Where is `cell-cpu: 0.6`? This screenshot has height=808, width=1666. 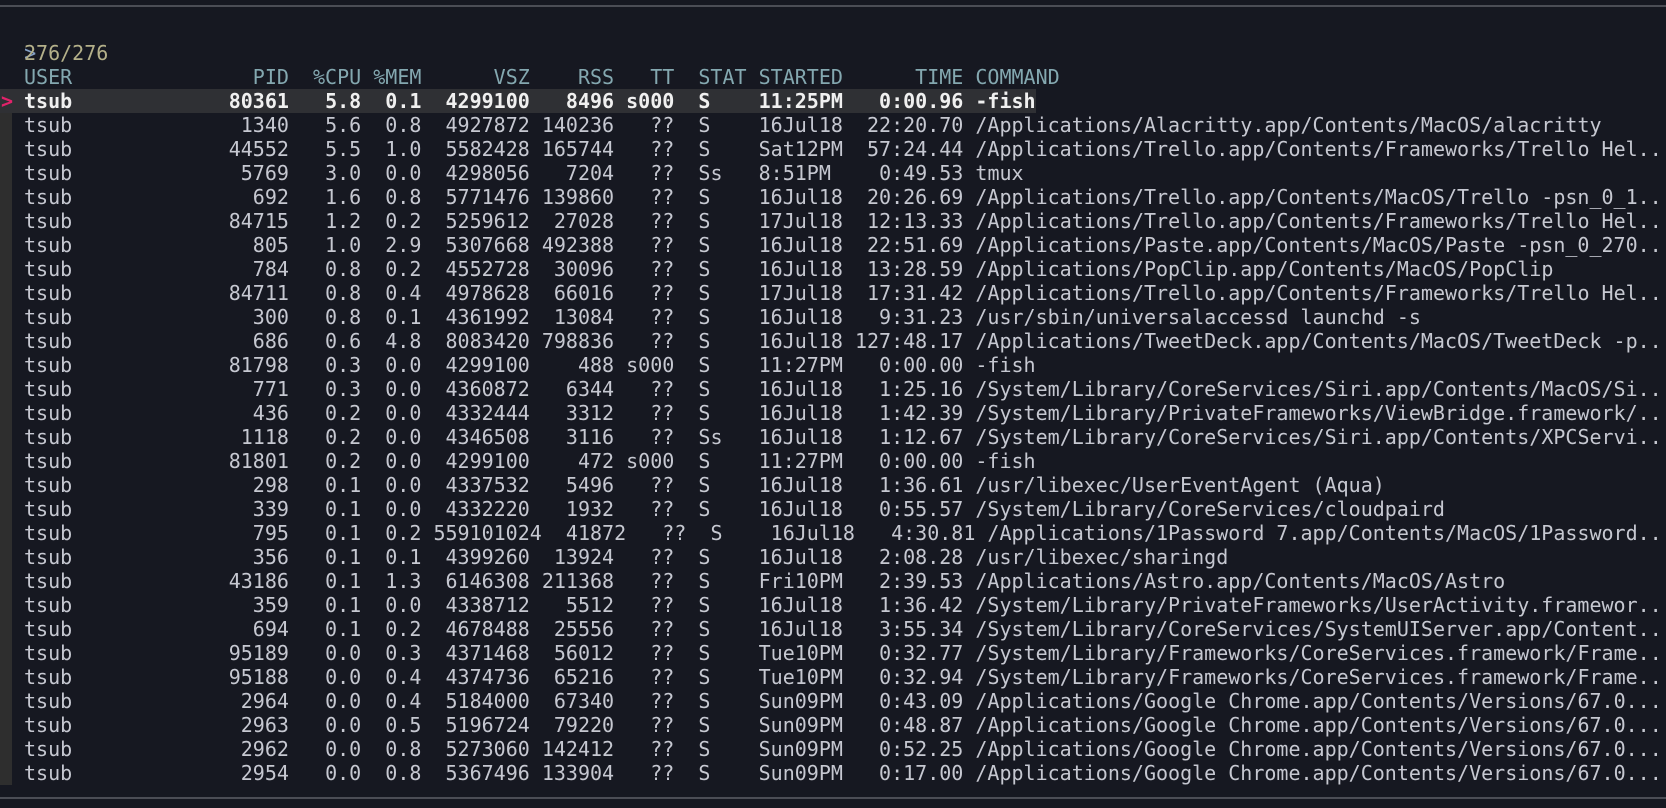 cell-cpu: 0.6 is located at coordinates (343, 341).